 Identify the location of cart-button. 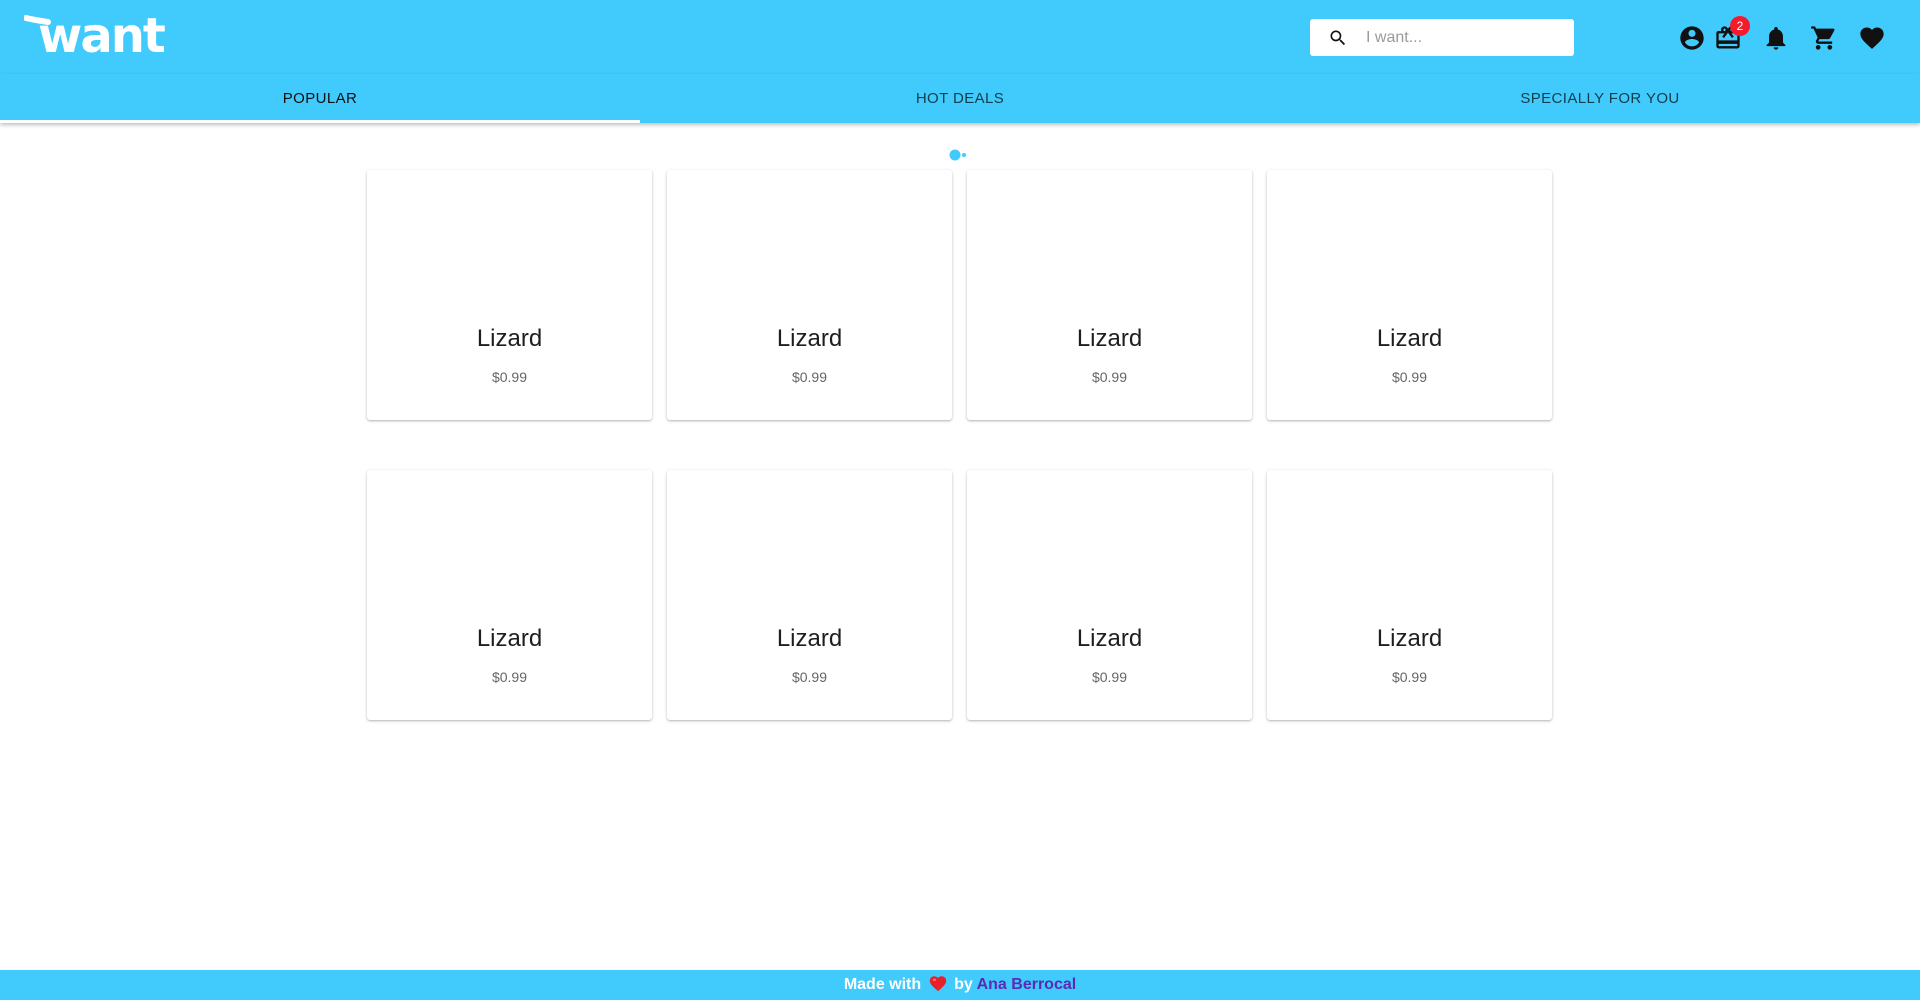
(1824, 38).